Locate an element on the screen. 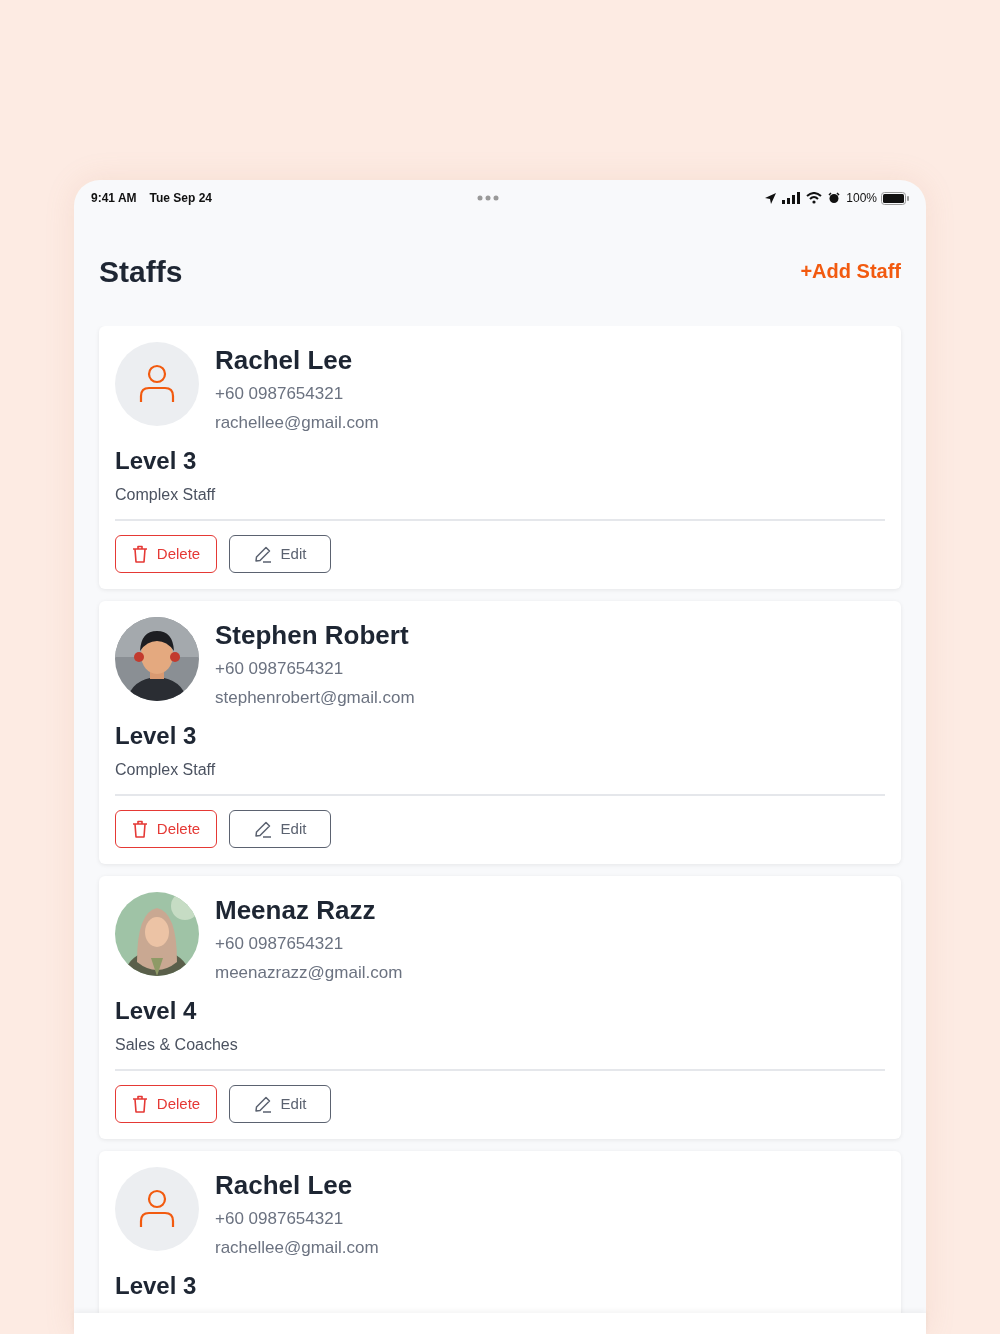 The image size is (1000, 1334). alarm-icon is located at coordinates (834, 198).